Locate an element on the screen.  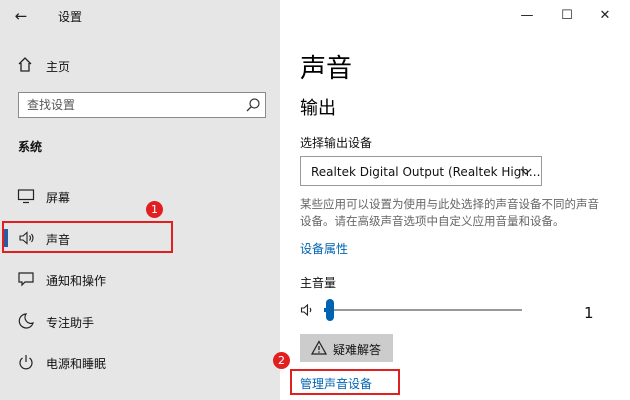
sidebar-item-label: 主页 is located at coordinates (58, 67).